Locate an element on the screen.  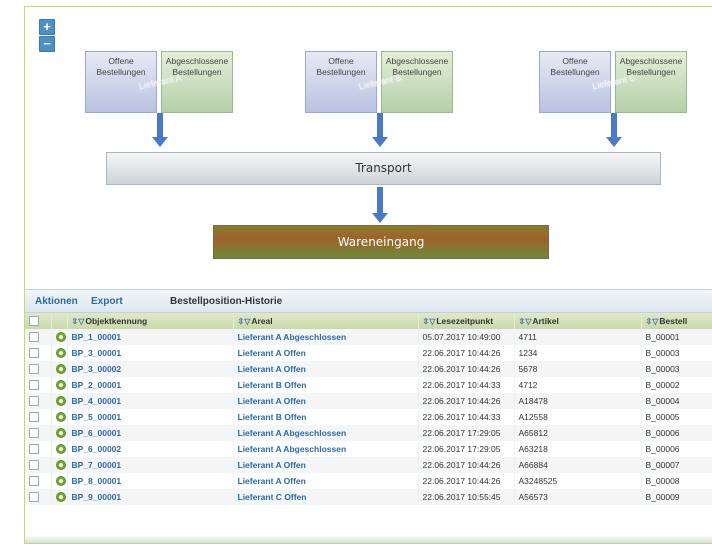
cell-objektkennung: BP_3_00002 is located at coordinates (150, 369).